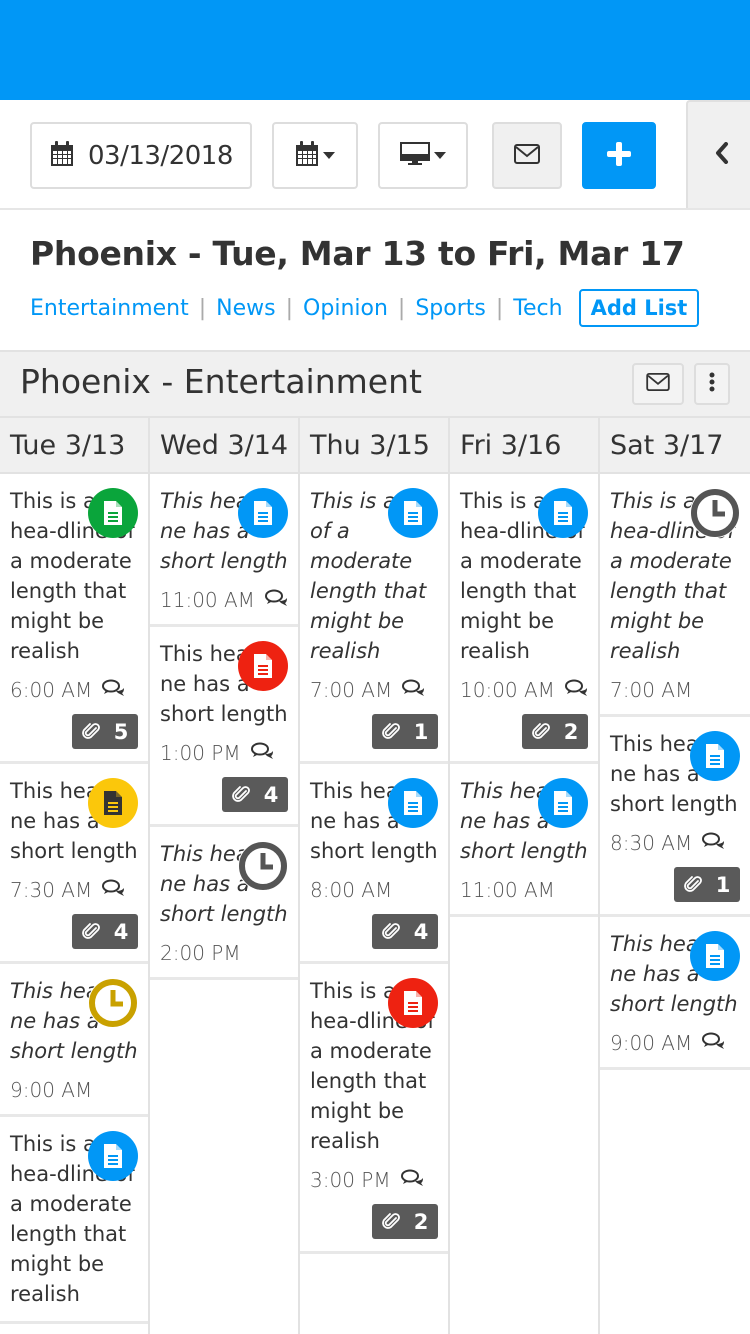 Image resolution: width=750 pixels, height=1334 pixels. What do you see at coordinates (51, 690) in the screenshot?
I see `story-time: 6:00 AM` at bounding box center [51, 690].